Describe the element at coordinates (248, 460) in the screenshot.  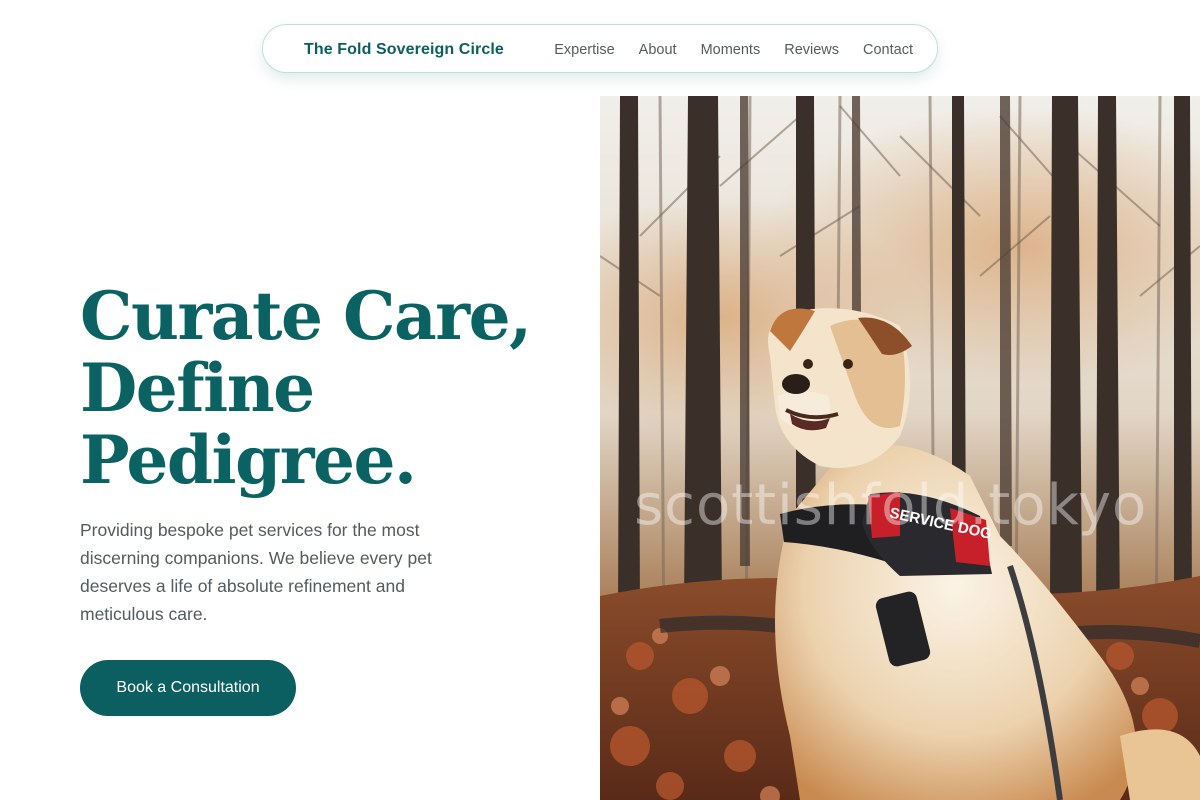
I see `hero-title-line: Pedigree.` at that location.